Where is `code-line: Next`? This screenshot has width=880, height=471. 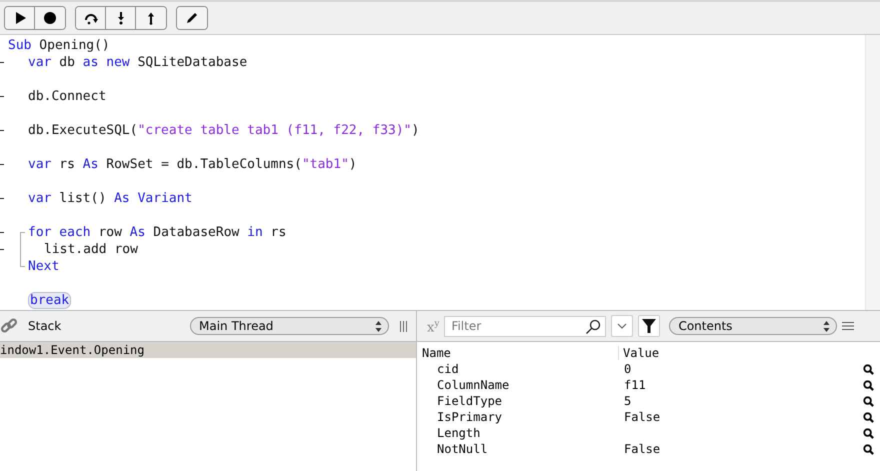
code-line: Next is located at coordinates (44, 266).